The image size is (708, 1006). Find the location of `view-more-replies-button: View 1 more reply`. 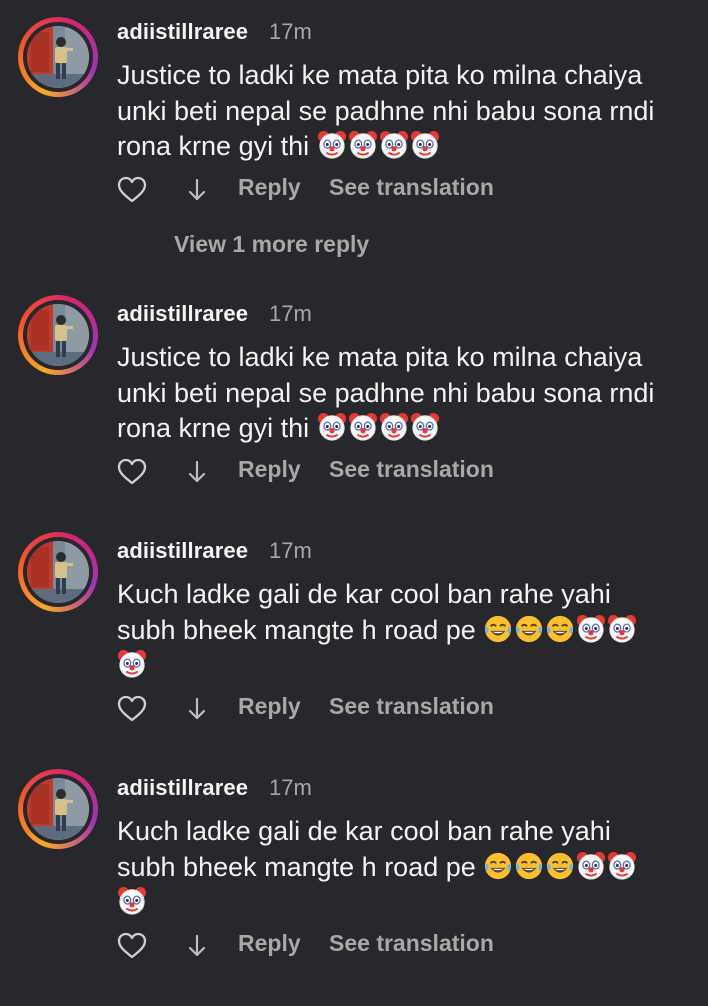

view-more-replies-button: View 1 more reply is located at coordinates (271, 244).